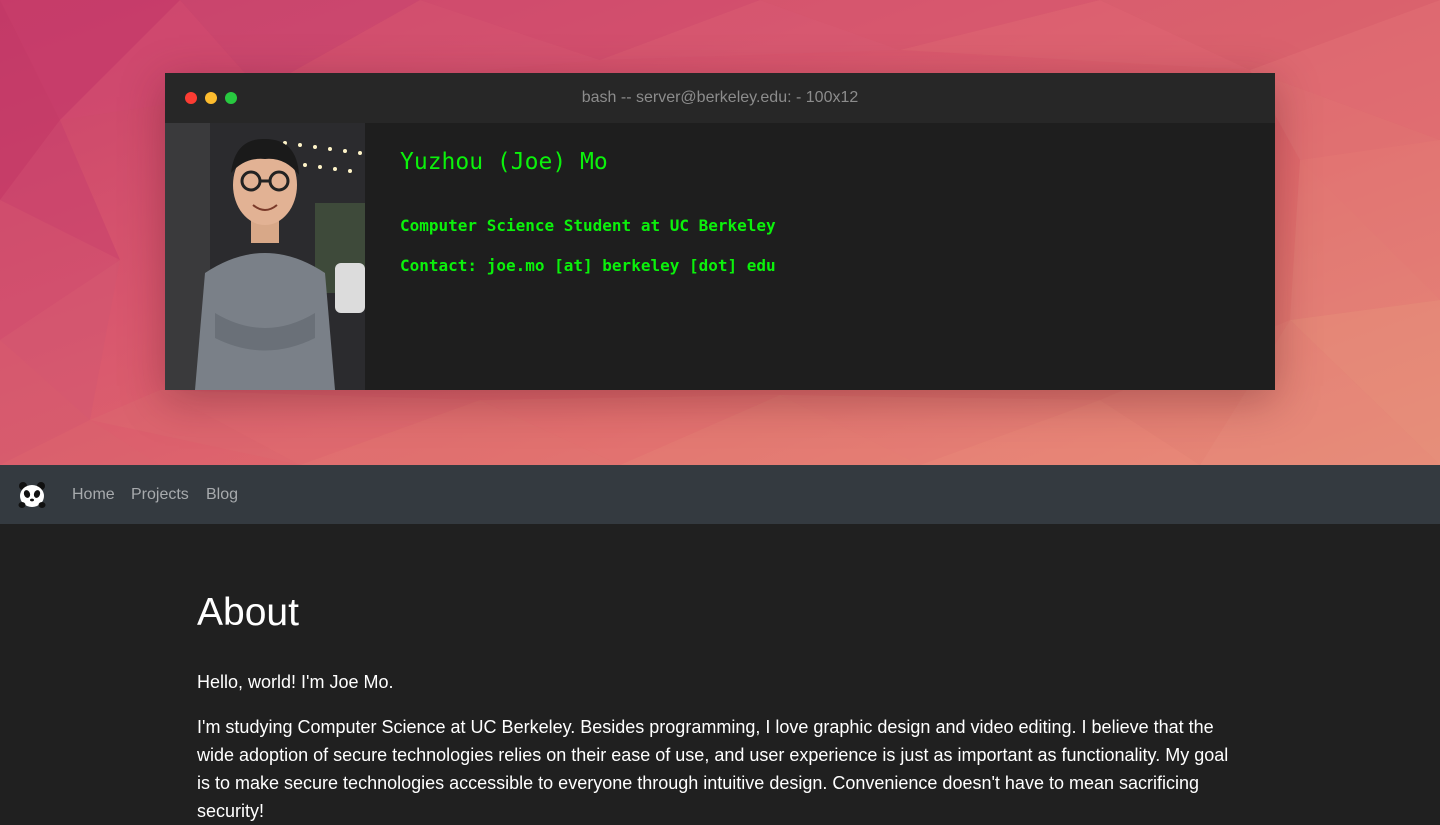  Describe the element at coordinates (222, 494) in the screenshot. I see `nav-blog-link: Blog` at that location.